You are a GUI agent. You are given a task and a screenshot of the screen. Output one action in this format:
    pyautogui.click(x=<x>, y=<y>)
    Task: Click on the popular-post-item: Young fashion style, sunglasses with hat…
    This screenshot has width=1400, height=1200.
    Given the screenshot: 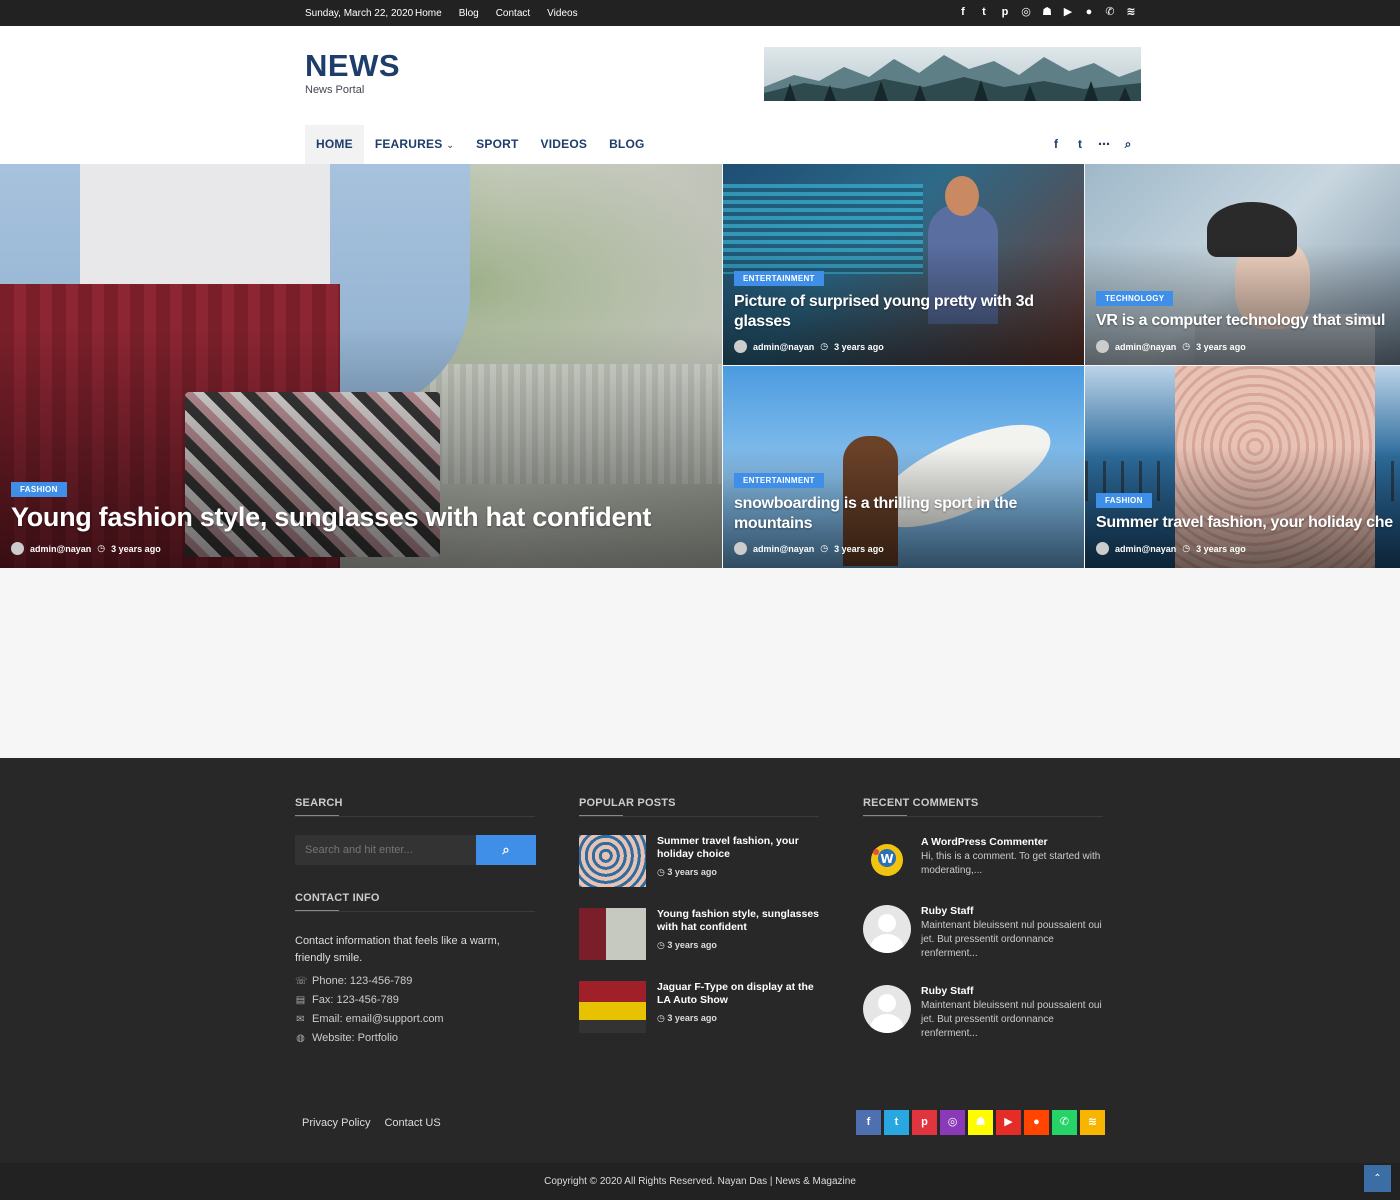 What is the action you would take?
    pyautogui.click(x=699, y=934)
    